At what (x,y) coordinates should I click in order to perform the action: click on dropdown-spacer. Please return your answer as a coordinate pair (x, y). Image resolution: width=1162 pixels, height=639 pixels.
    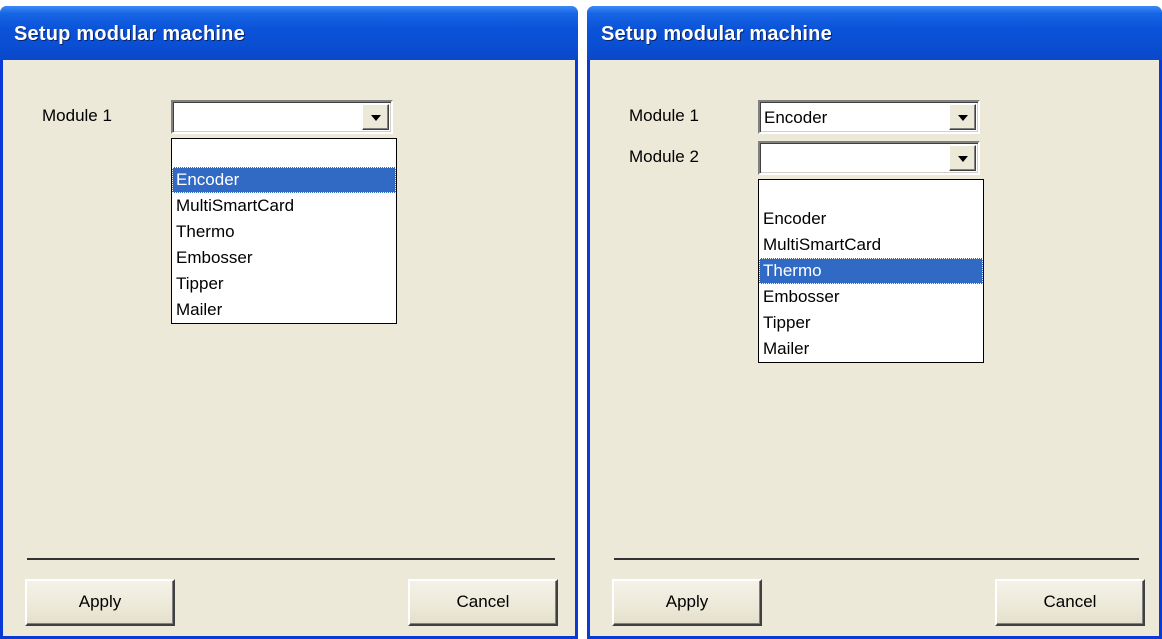
    Looking at the image, I should click on (871, 193).